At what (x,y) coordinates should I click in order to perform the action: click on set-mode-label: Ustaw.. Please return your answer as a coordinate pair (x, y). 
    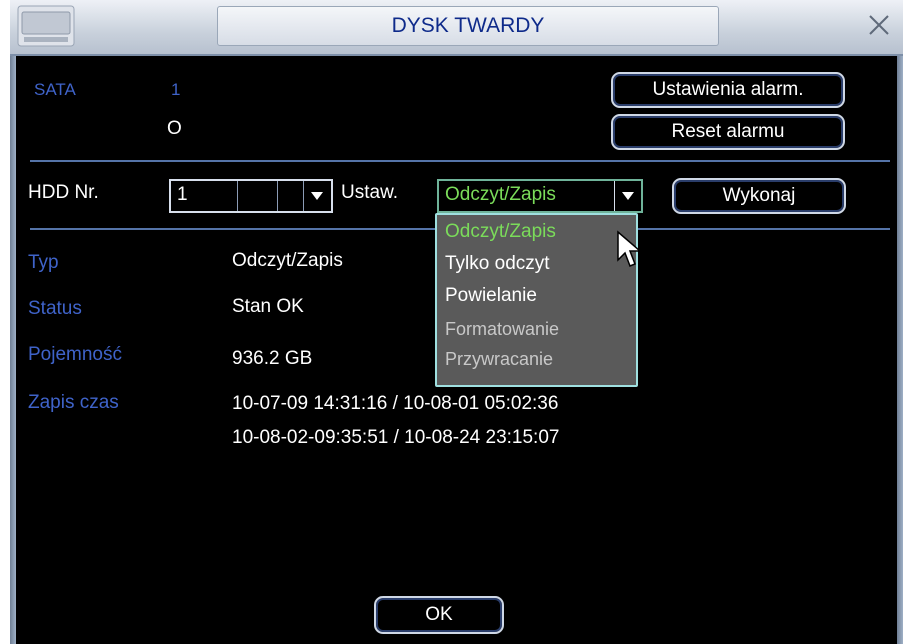
    Looking at the image, I should click on (370, 192).